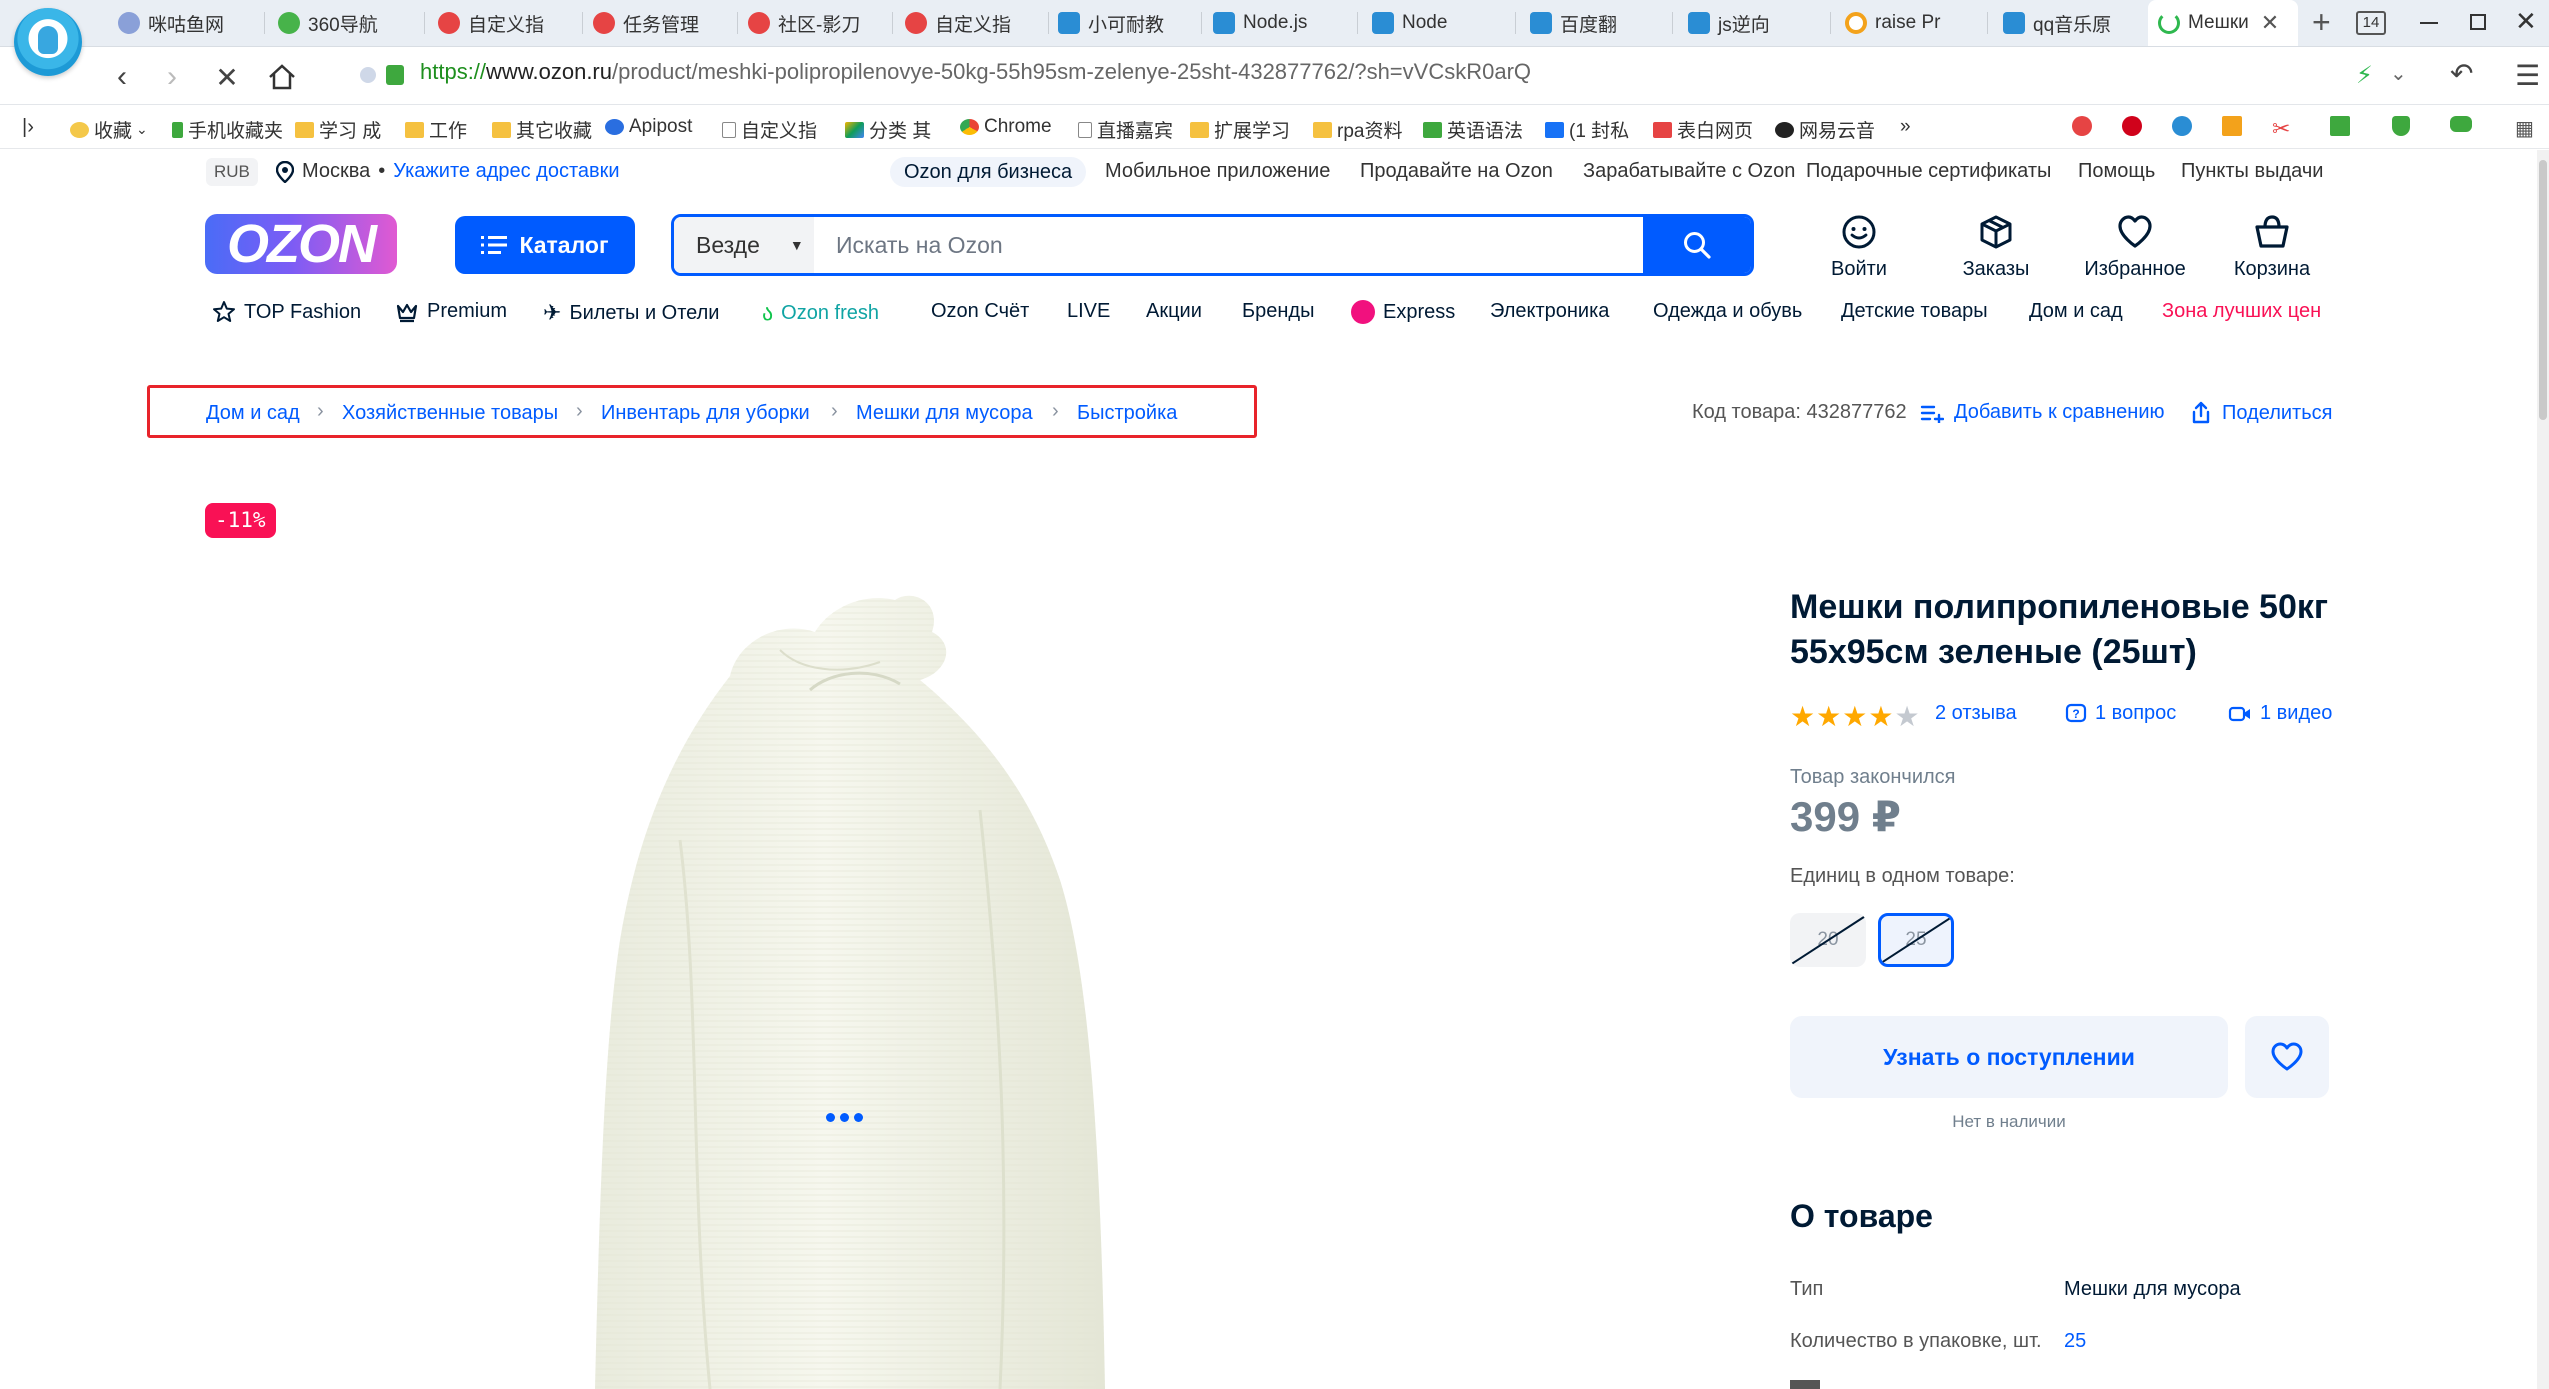  Describe the element at coordinates (2075, 1341) in the screenshot. I see `spec-value-link: 25` at that location.